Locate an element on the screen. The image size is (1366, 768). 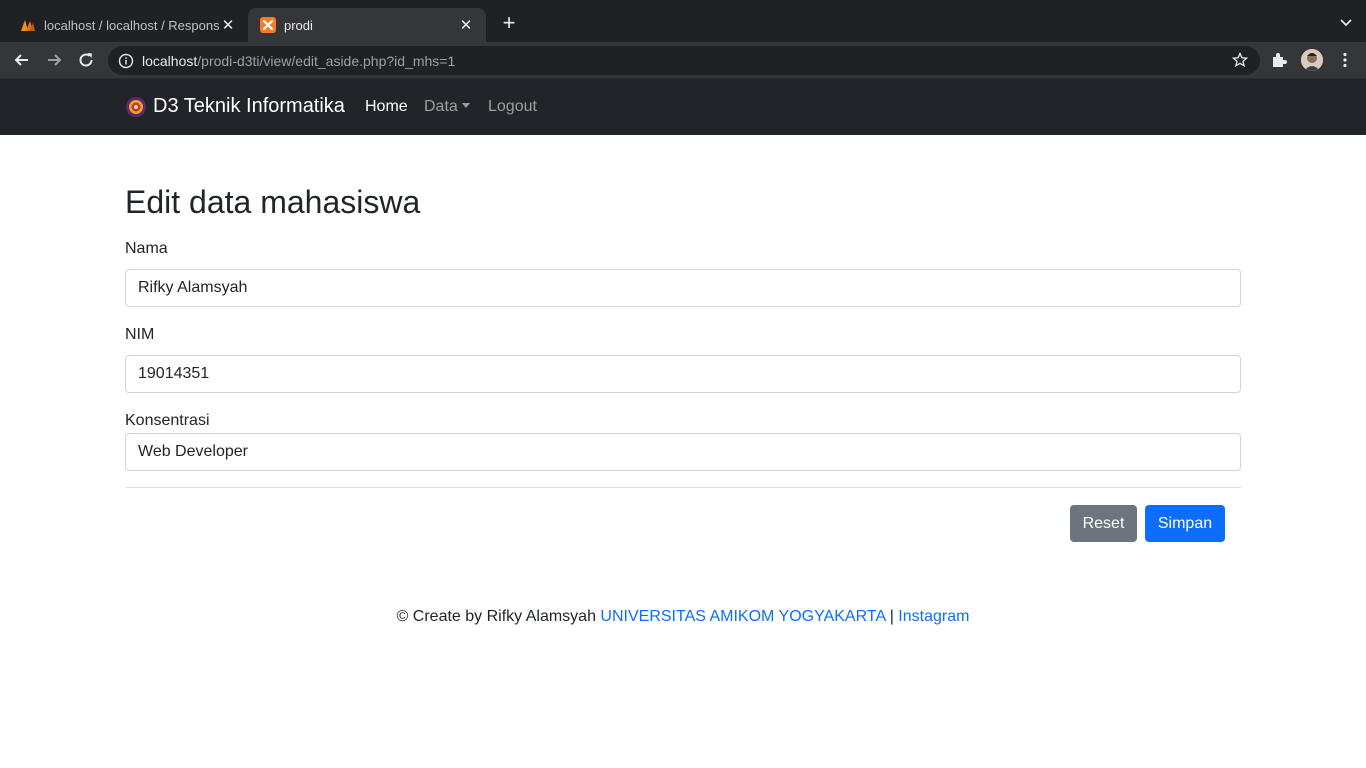
nav-link-logout: Logout is located at coordinates (512, 107).